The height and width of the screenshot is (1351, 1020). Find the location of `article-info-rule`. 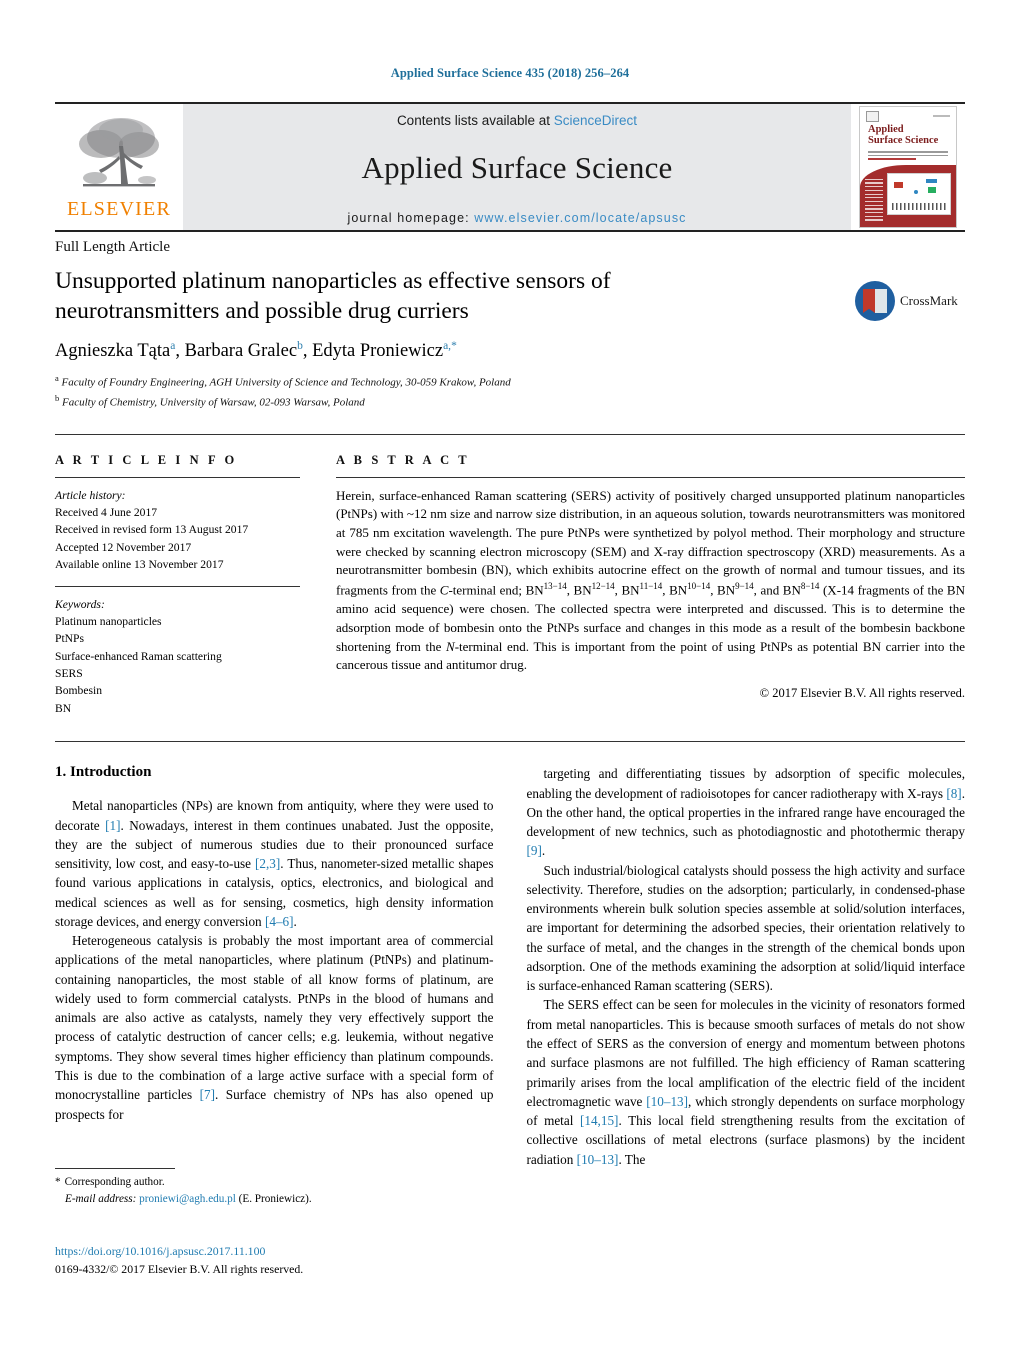

article-info-rule is located at coordinates (177, 477).